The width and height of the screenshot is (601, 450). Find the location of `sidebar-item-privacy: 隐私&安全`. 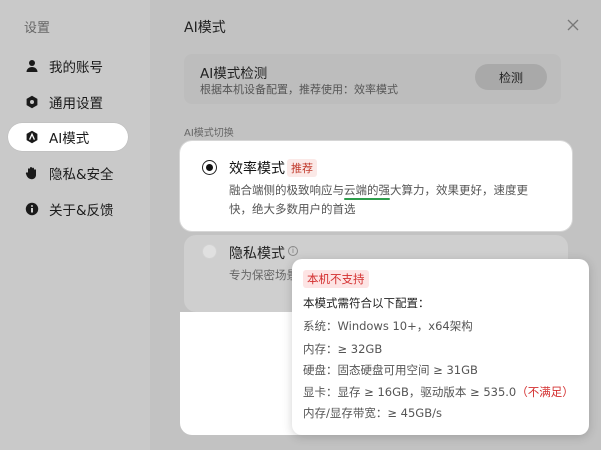

sidebar-item-privacy: 隐私&安全 is located at coordinates (68, 173).